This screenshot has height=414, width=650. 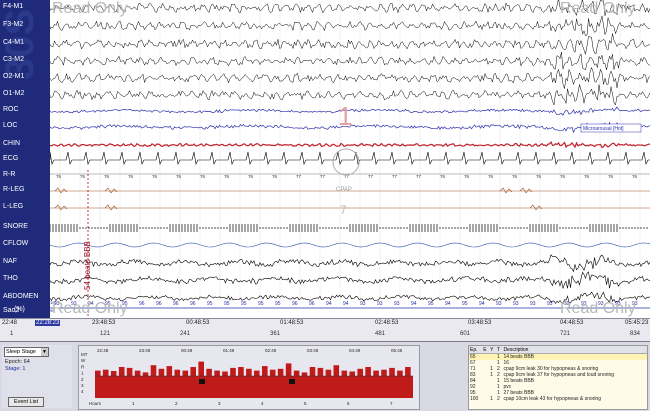 What do you see at coordinates (13, 6) in the screenshot?
I see `channel-label-f4m1: F4-M1` at bounding box center [13, 6].